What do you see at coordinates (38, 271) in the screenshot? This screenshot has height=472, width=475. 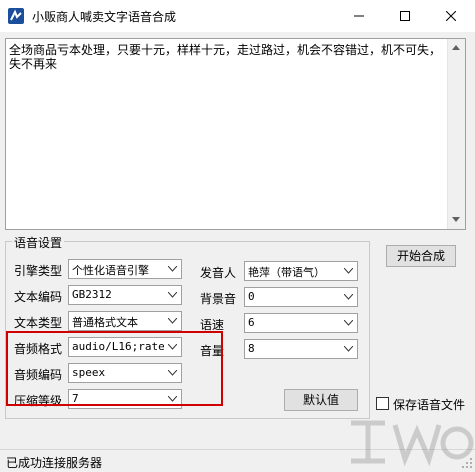 I see `engine-type-label: 引擎类型` at bounding box center [38, 271].